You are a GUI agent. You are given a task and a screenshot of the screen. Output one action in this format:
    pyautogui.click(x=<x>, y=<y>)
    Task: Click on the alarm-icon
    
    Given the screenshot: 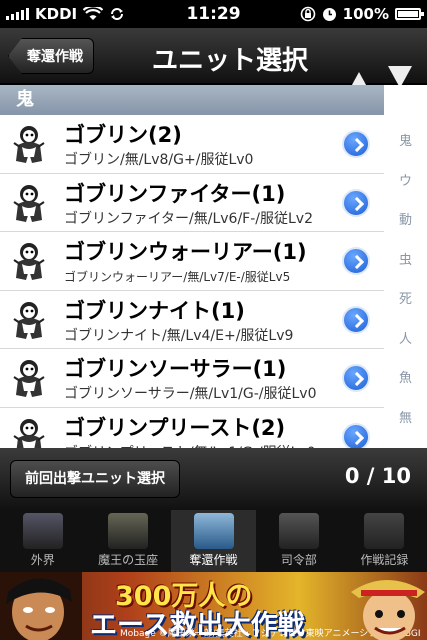 What is the action you would take?
    pyautogui.click(x=329, y=14)
    